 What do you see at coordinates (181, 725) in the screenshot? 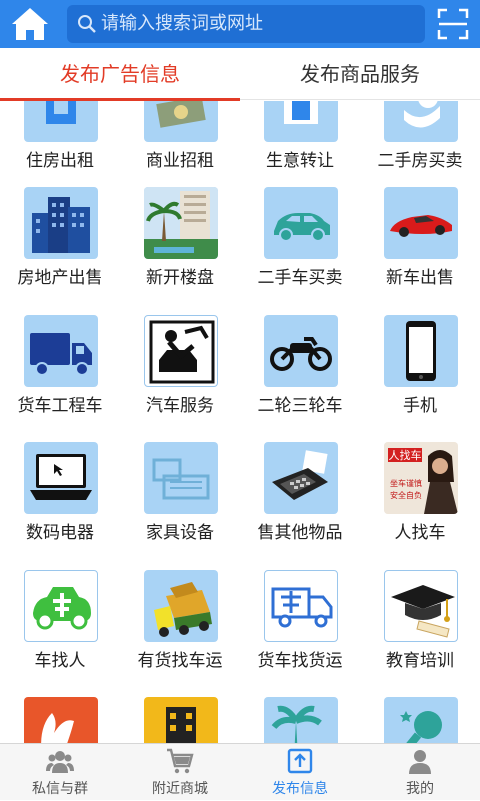
I see `hotel-icon` at bounding box center [181, 725].